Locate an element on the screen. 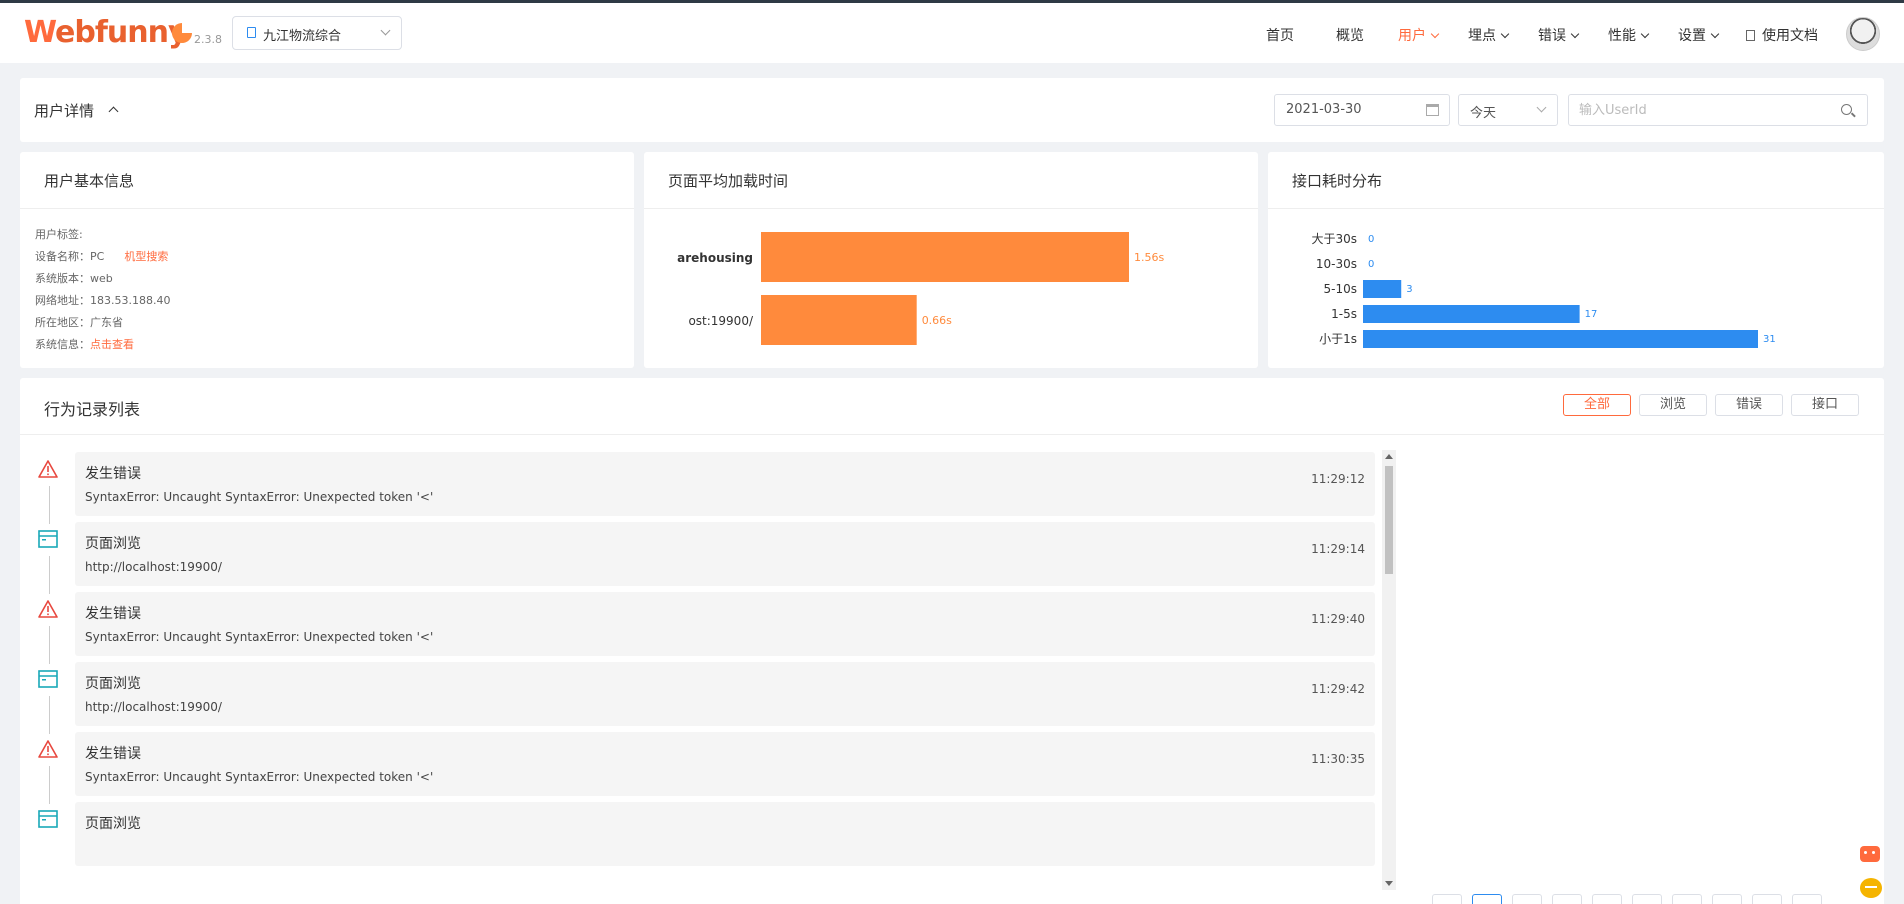  record-item: 页面浏览 http://localhost:19900/11:29:42 is located at coordinates (725, 694).